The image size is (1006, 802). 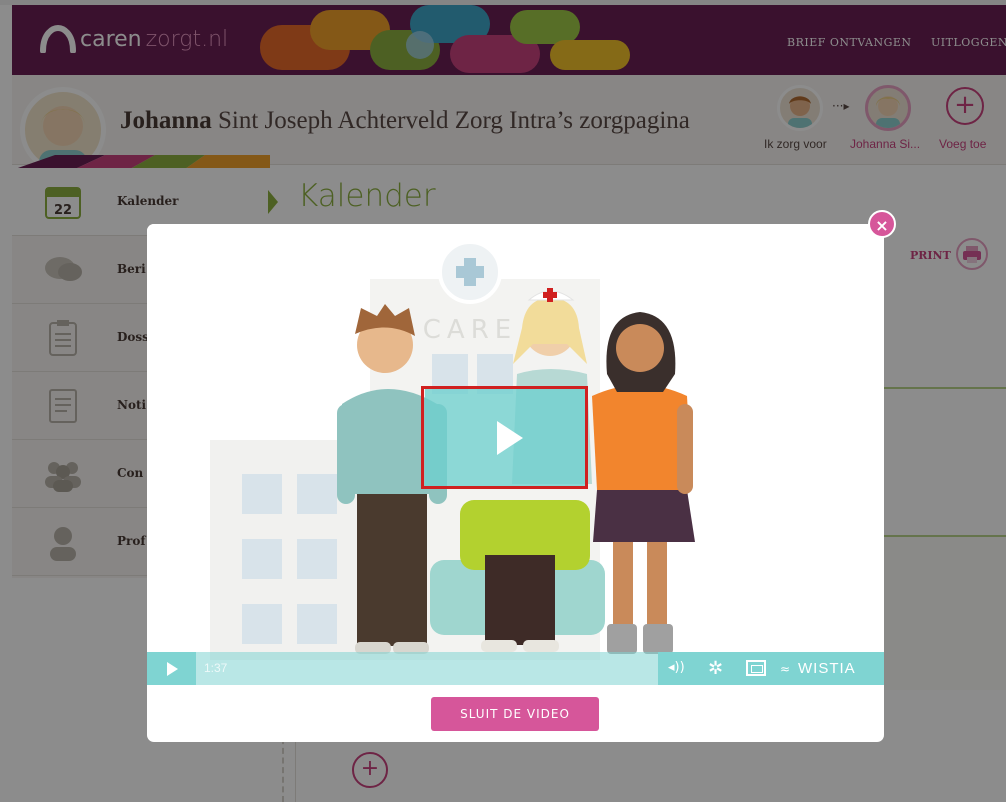 What do you see at coordinates (515, 714) in the screenshot?
I see `close-video-button: SLUIT DE VIDEO` at bounding box center [515, 714].